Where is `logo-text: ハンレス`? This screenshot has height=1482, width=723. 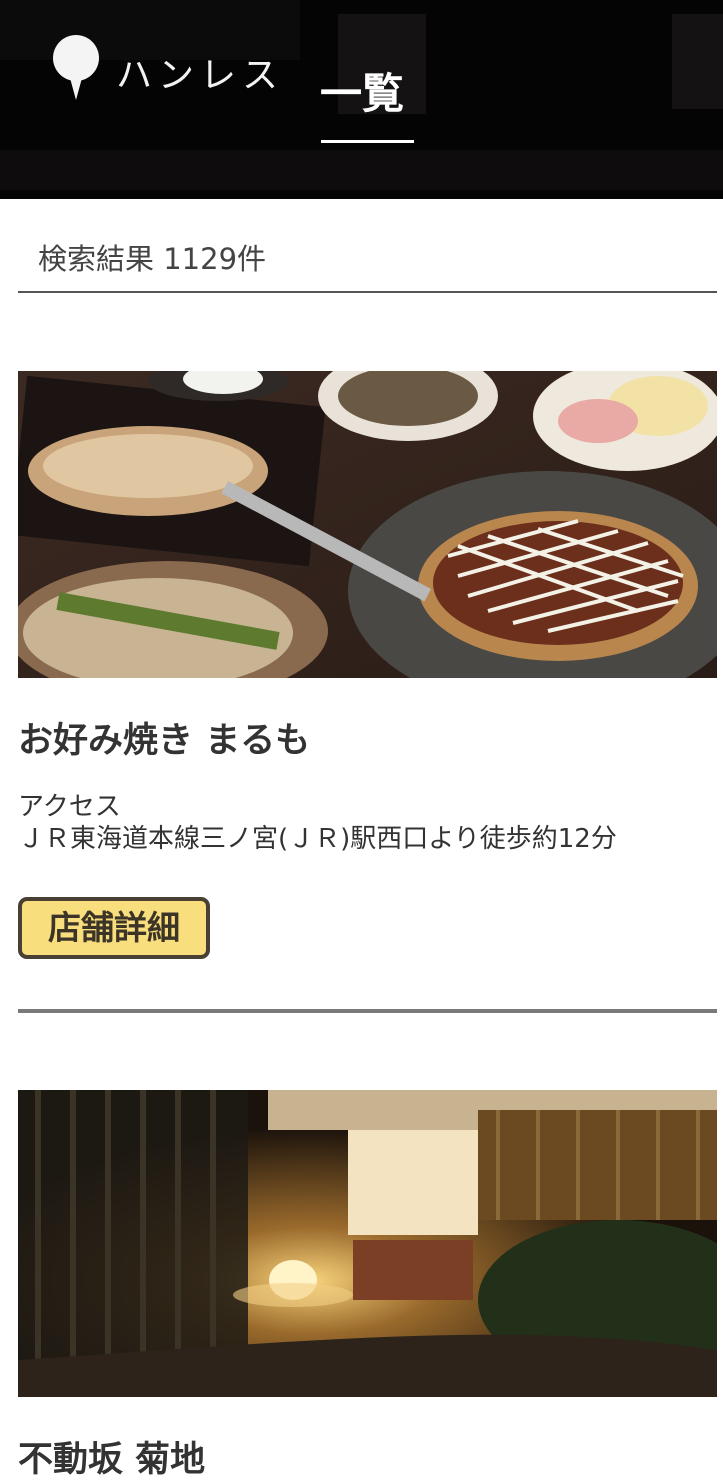
logo-text: ハンレス is located at coordinates (200, 75).